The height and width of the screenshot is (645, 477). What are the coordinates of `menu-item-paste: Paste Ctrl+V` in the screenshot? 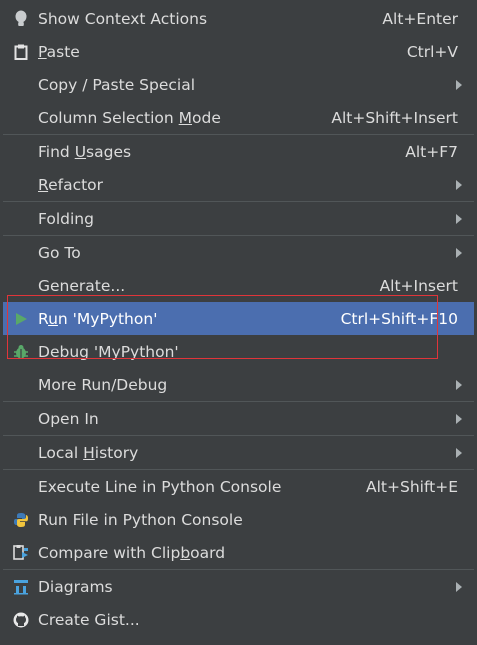 It's located at (238, 51).